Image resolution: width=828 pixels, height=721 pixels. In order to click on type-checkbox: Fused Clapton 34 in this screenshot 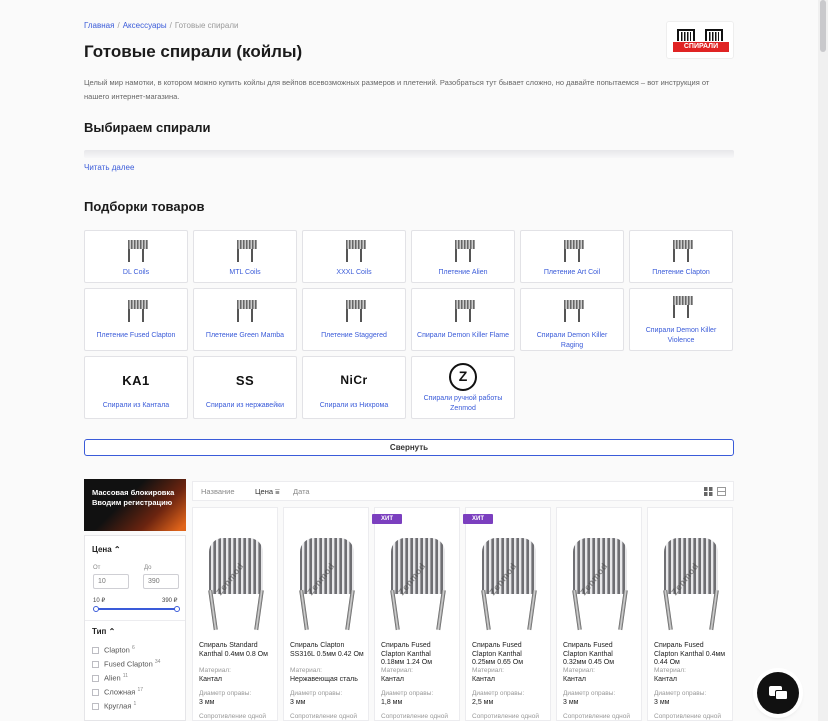, I will do `click(126, 664)`.